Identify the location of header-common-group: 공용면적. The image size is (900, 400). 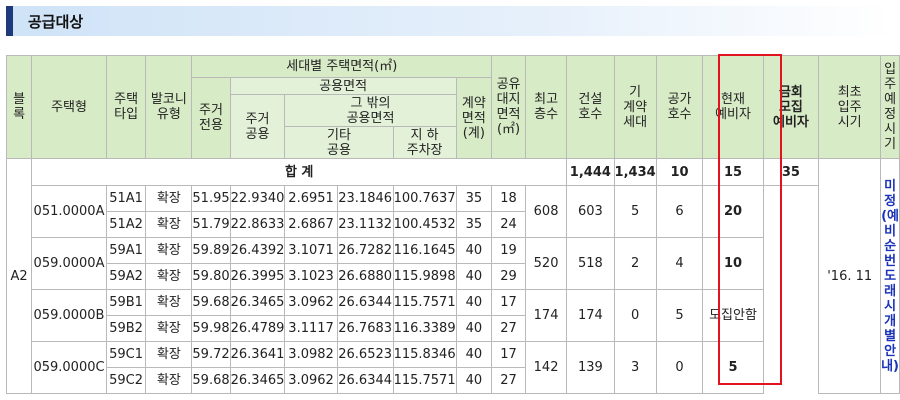
(343, 86).